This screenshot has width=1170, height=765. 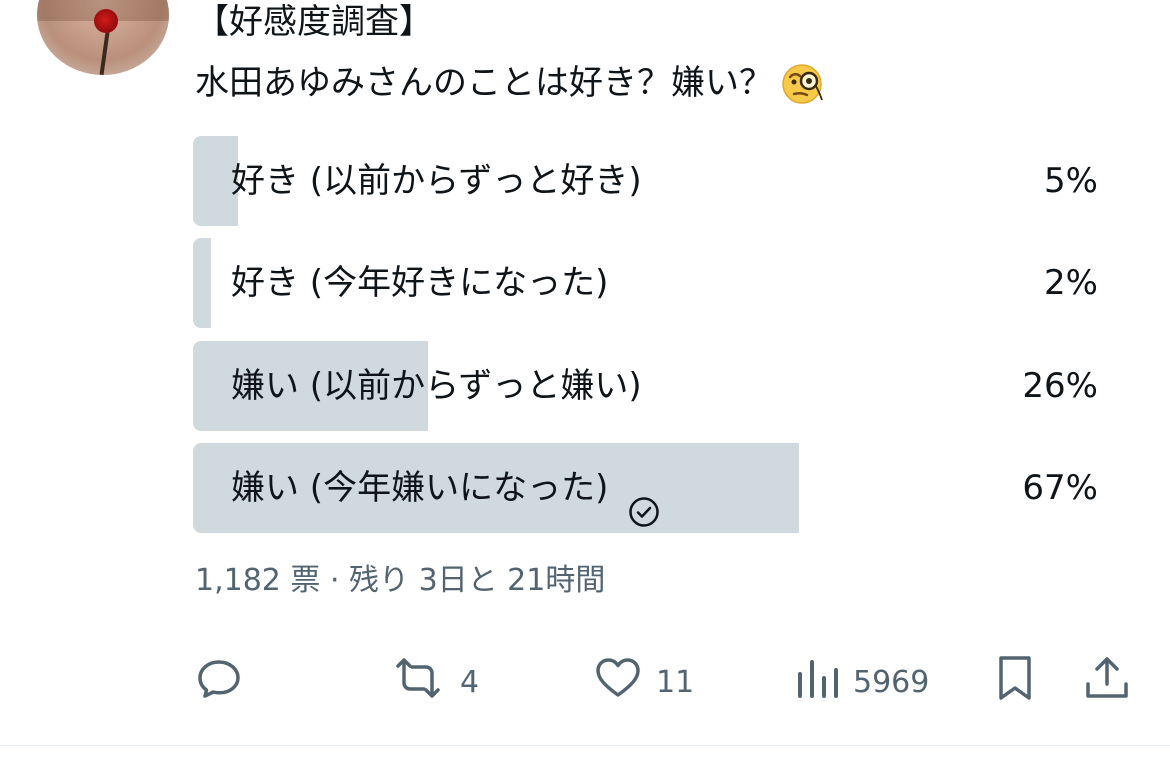 I want to click on bookmark-button, so click(x=1015, y=682).